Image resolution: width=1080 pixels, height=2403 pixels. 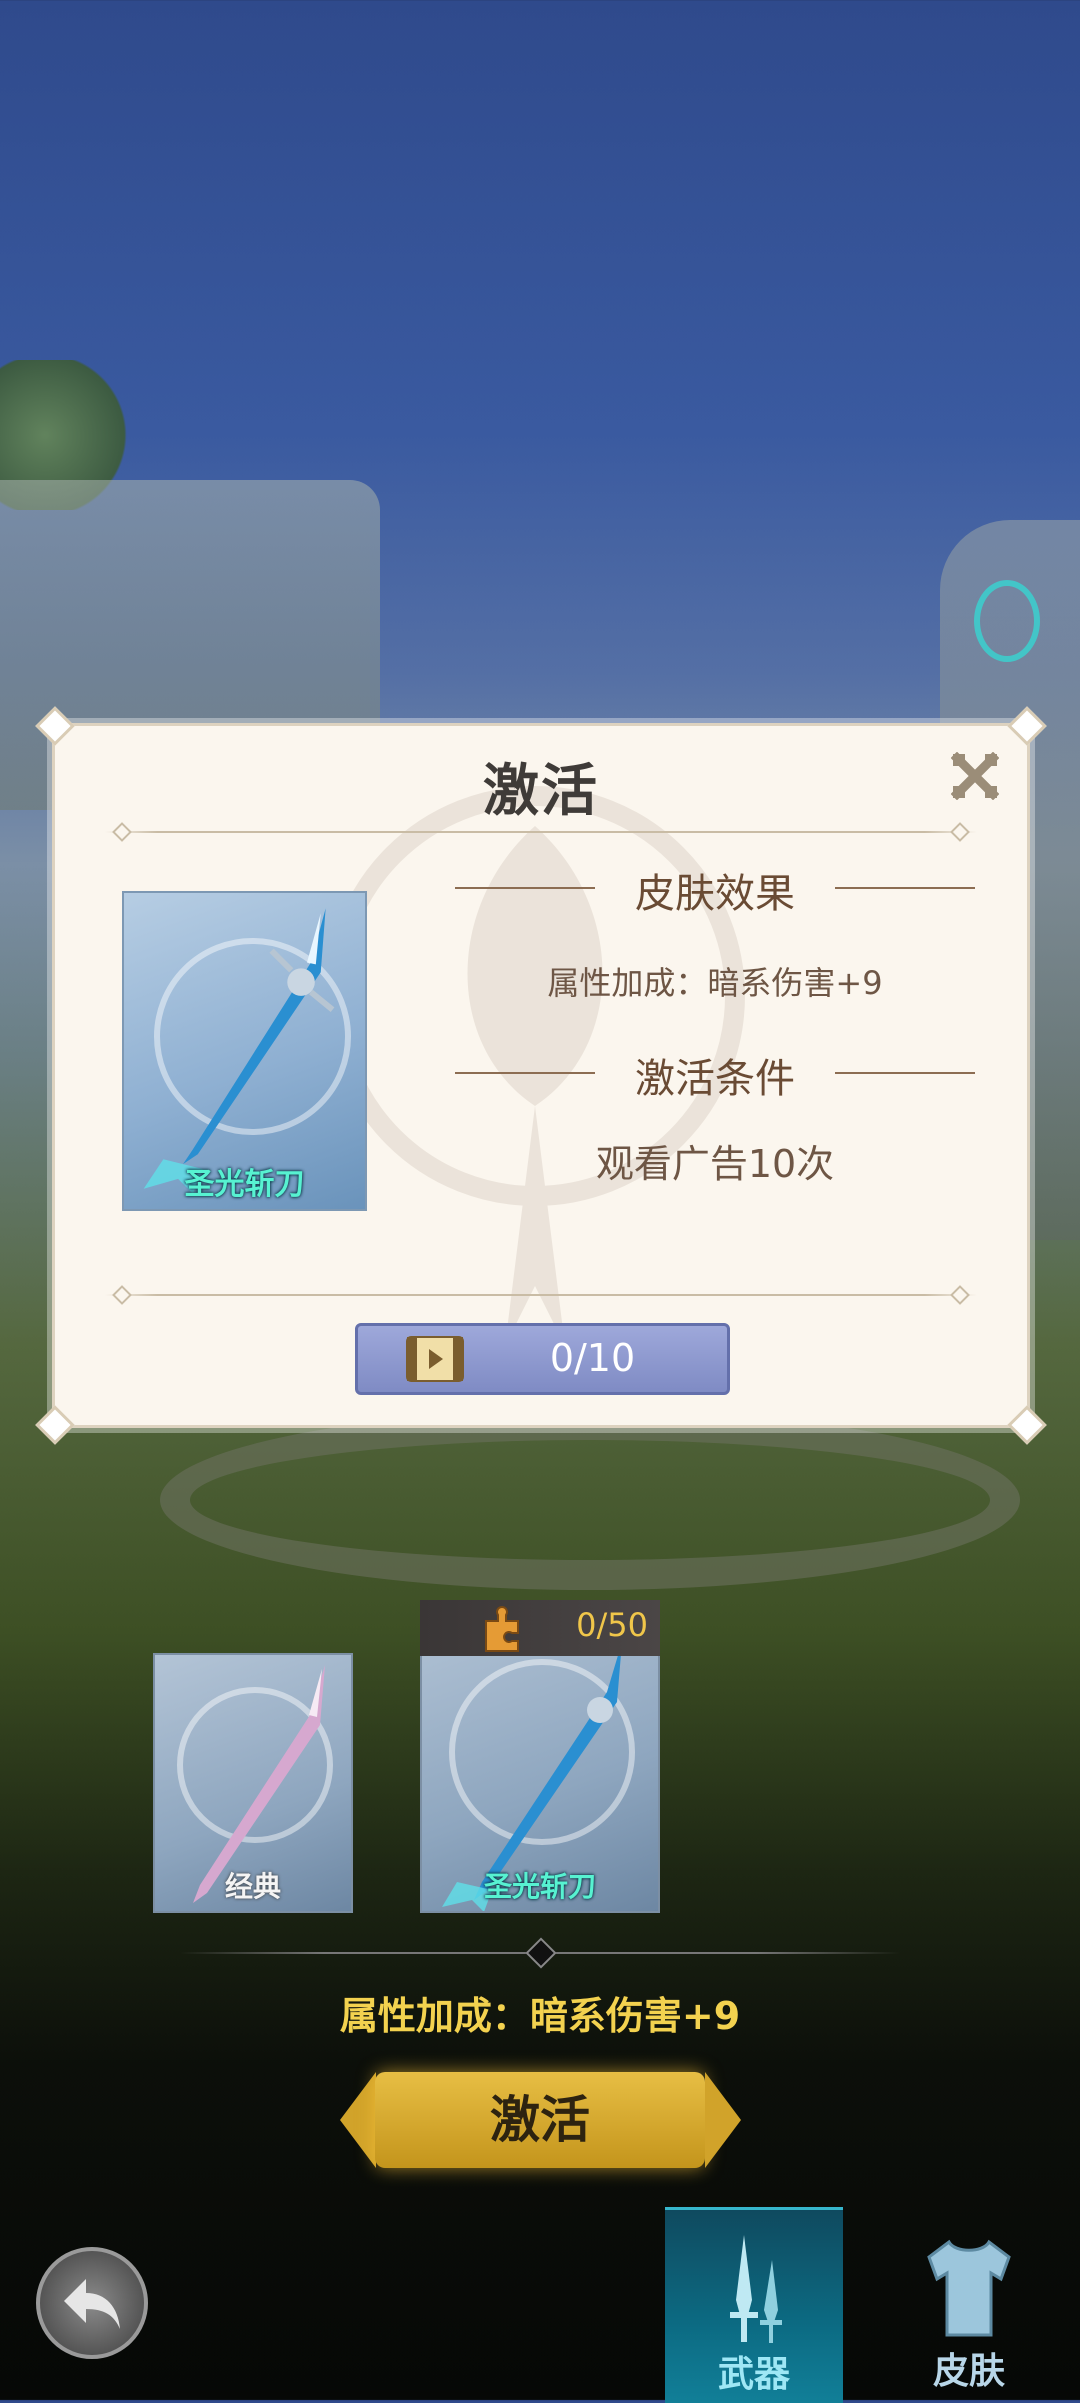 I want to click on divider-gem, so click(x=541, y=1953).